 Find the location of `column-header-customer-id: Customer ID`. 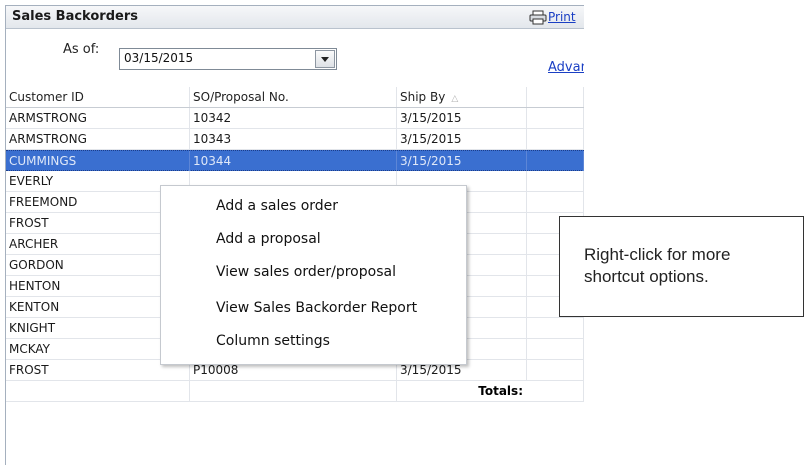

column-header-customer-id: Customer ID is located at coordinates (98, 97).